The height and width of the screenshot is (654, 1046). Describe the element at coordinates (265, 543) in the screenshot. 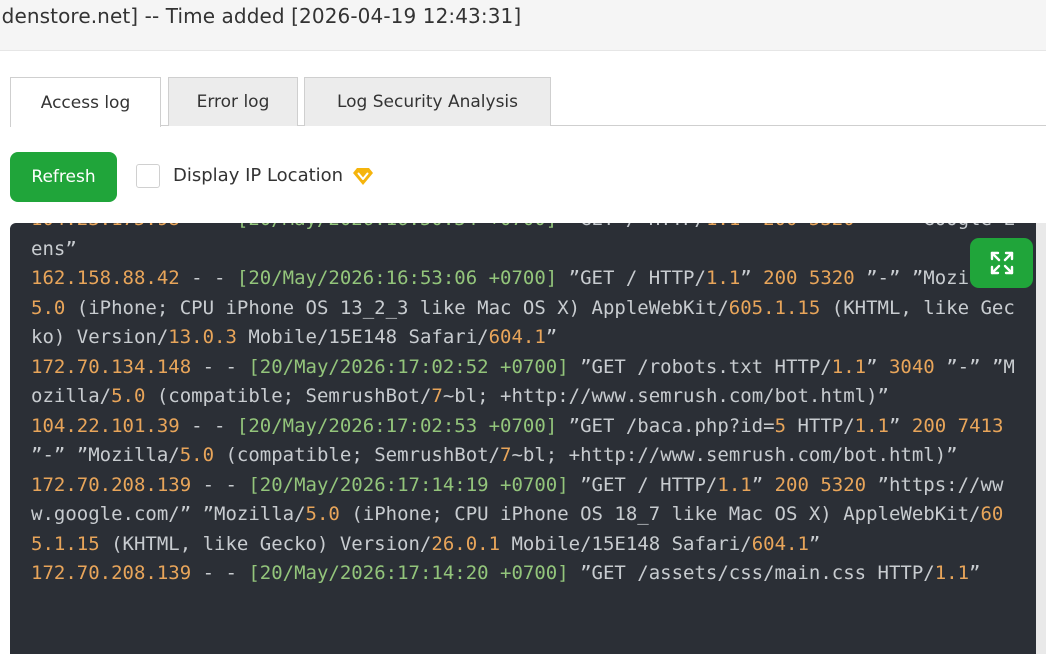

I see `log-segment: (KHTML, like Gecko) Version/` at that location.